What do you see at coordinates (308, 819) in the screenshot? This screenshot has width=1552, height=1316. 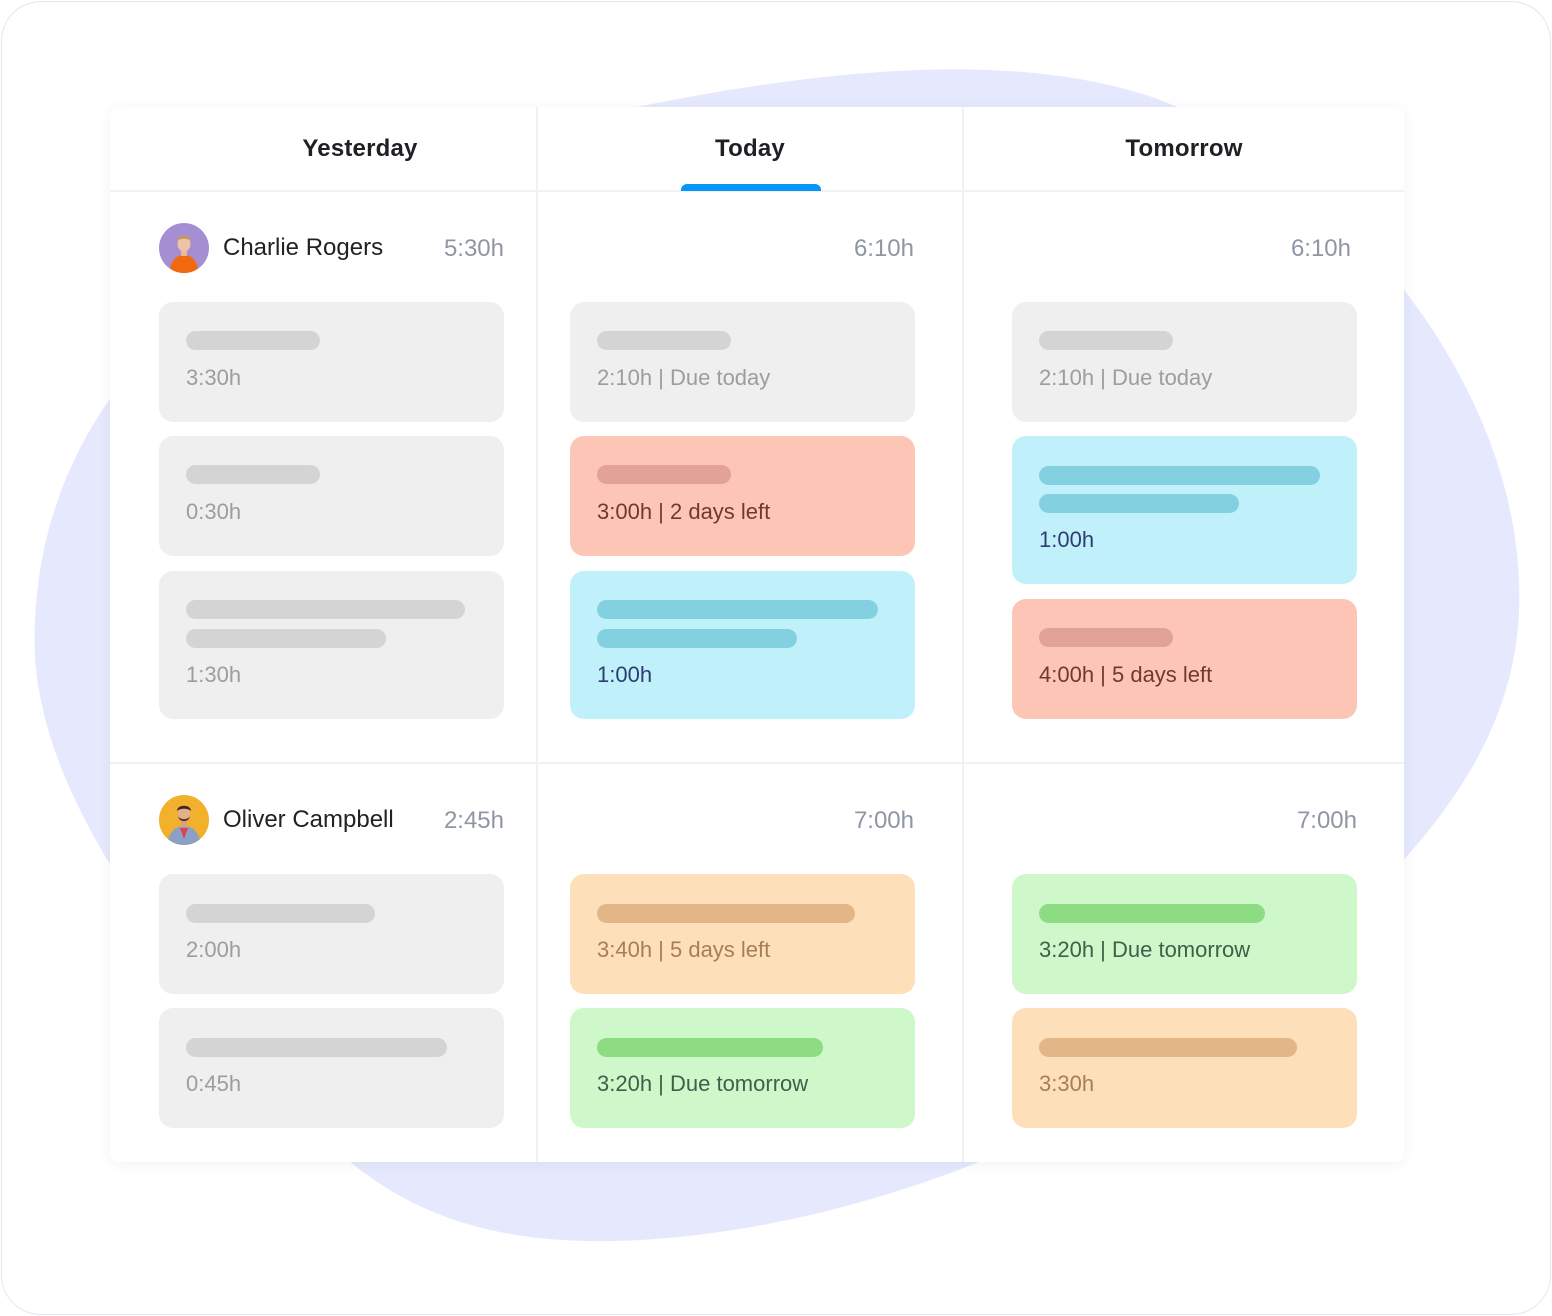 I see `person-name: Oliver Campbell` at bounding box center [308, 819].